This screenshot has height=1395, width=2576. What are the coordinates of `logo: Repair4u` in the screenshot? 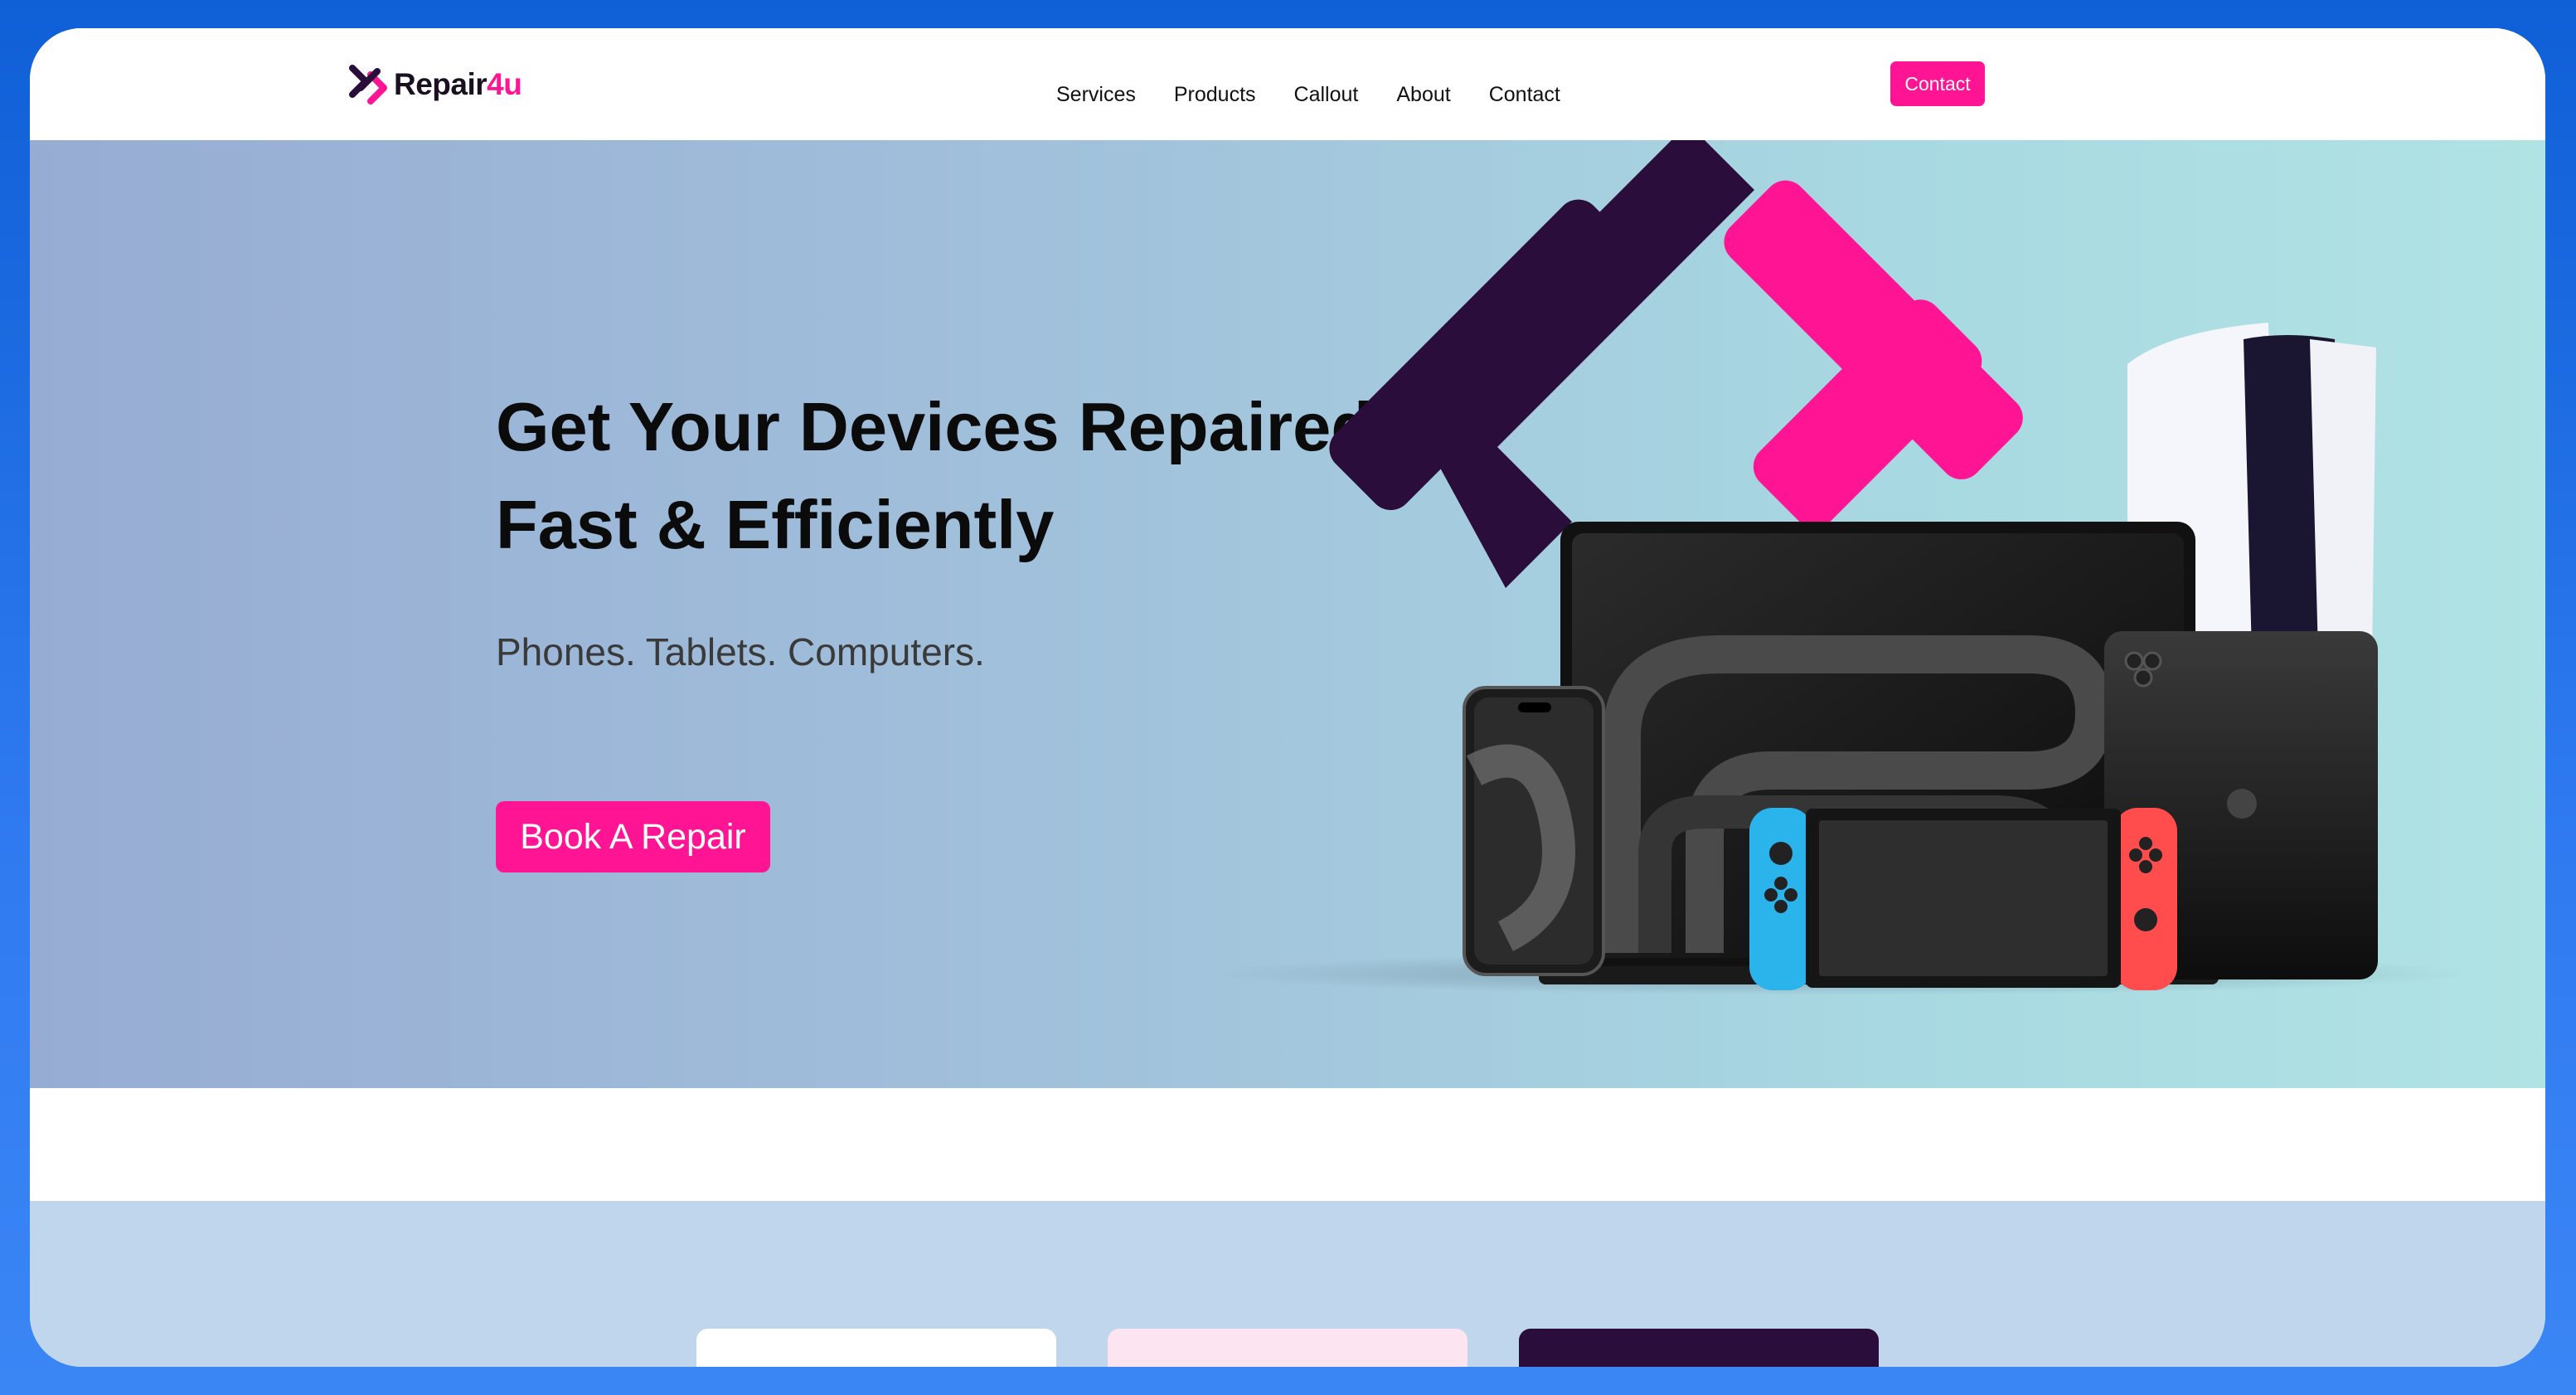 It's located at (435, 84).